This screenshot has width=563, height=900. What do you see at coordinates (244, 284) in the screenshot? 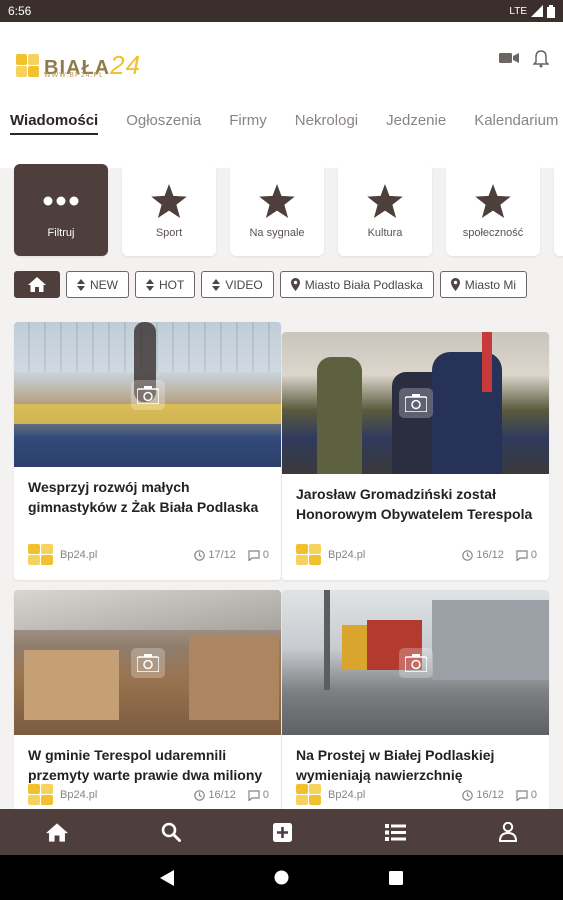
I see `chip-label: VIDEO` at bounding box center [244, 284].